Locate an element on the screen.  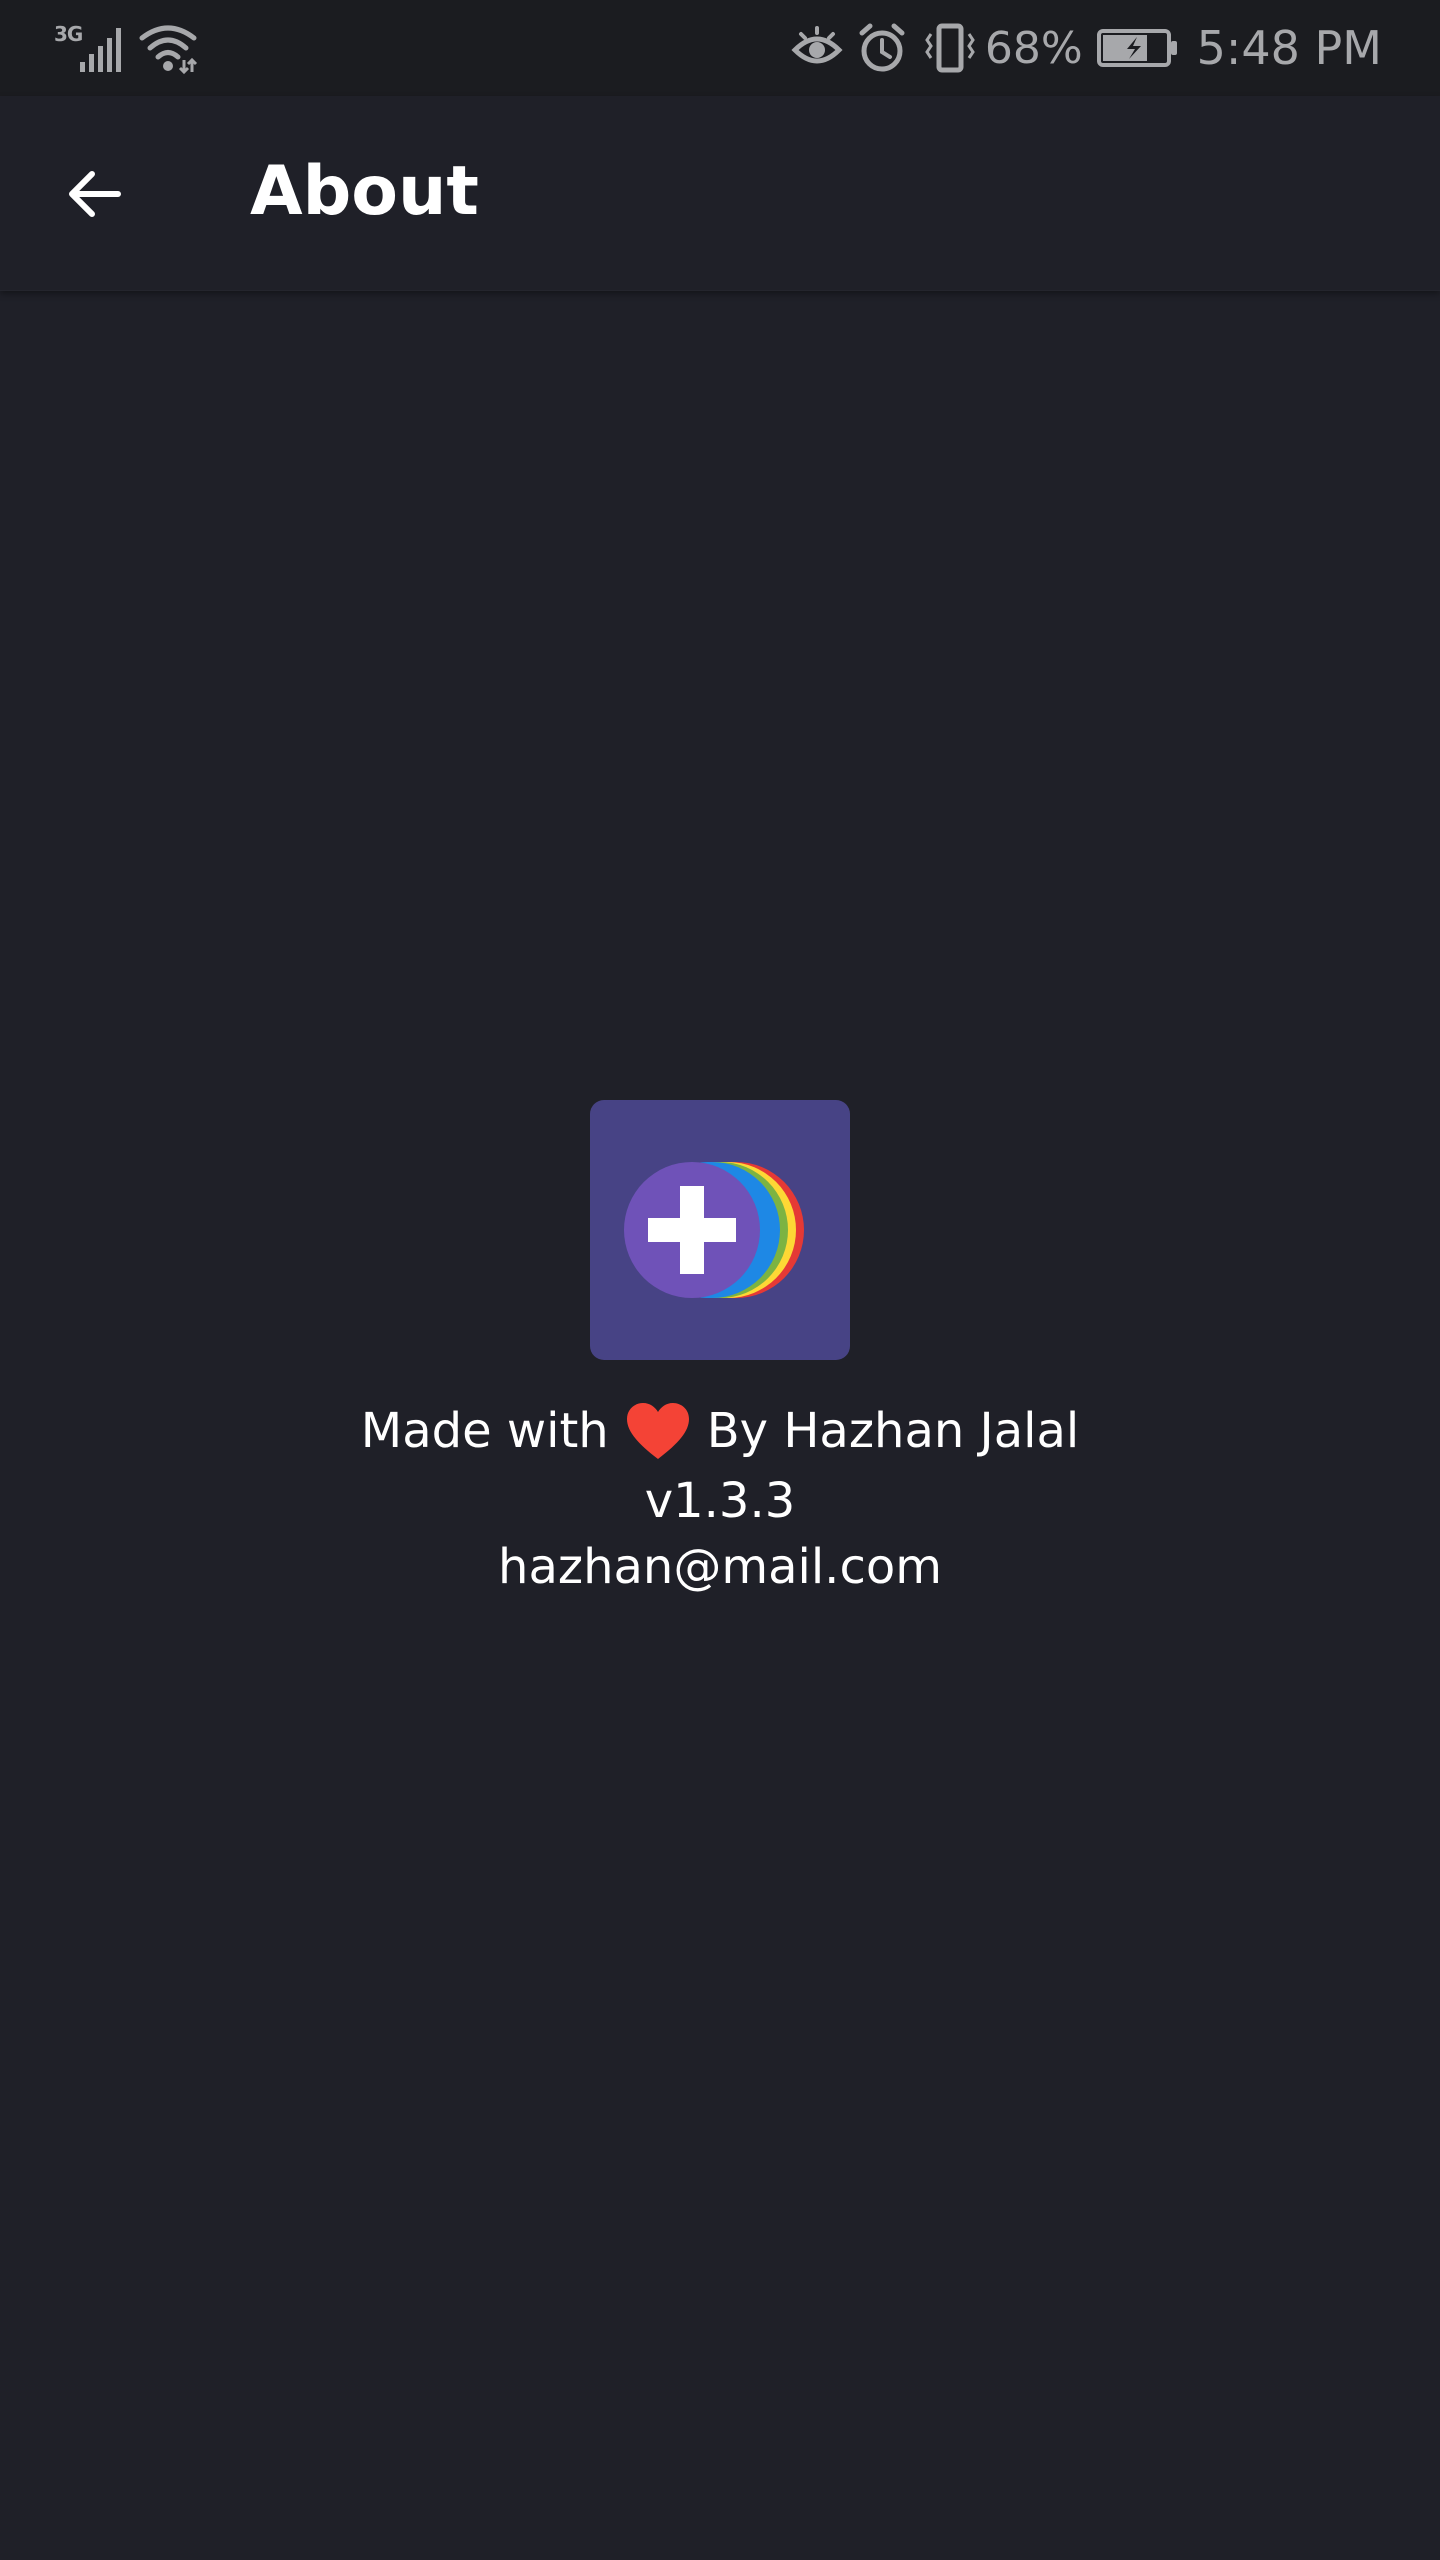
credit-suffix: By Hazhan Jalal is located at coordinates (893, 1431).